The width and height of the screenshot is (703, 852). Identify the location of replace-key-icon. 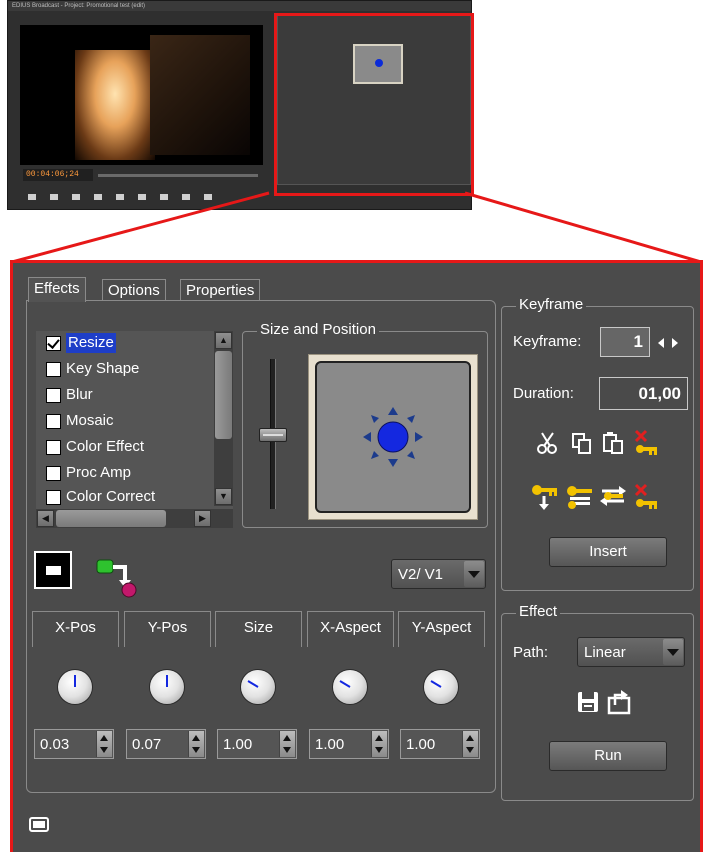
(613, 497).